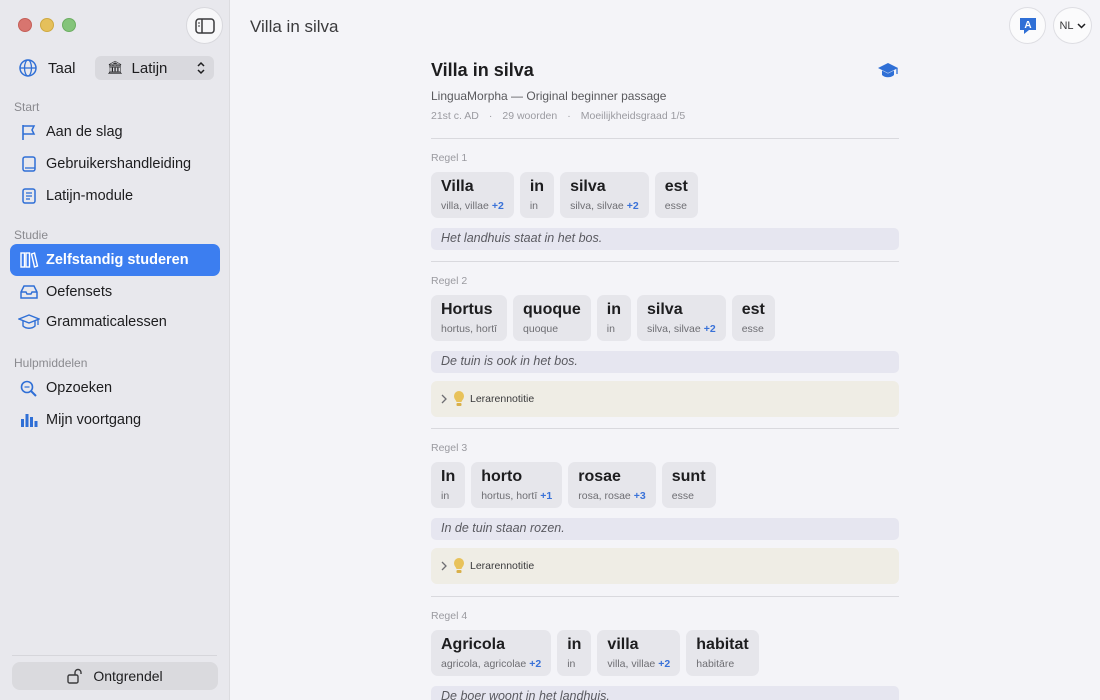 The image size is (1100, 700). What do you see at coordinates (688, 485) in the screenshot?
I see `word-token: sunt esse` at bounding box center [688, 485].